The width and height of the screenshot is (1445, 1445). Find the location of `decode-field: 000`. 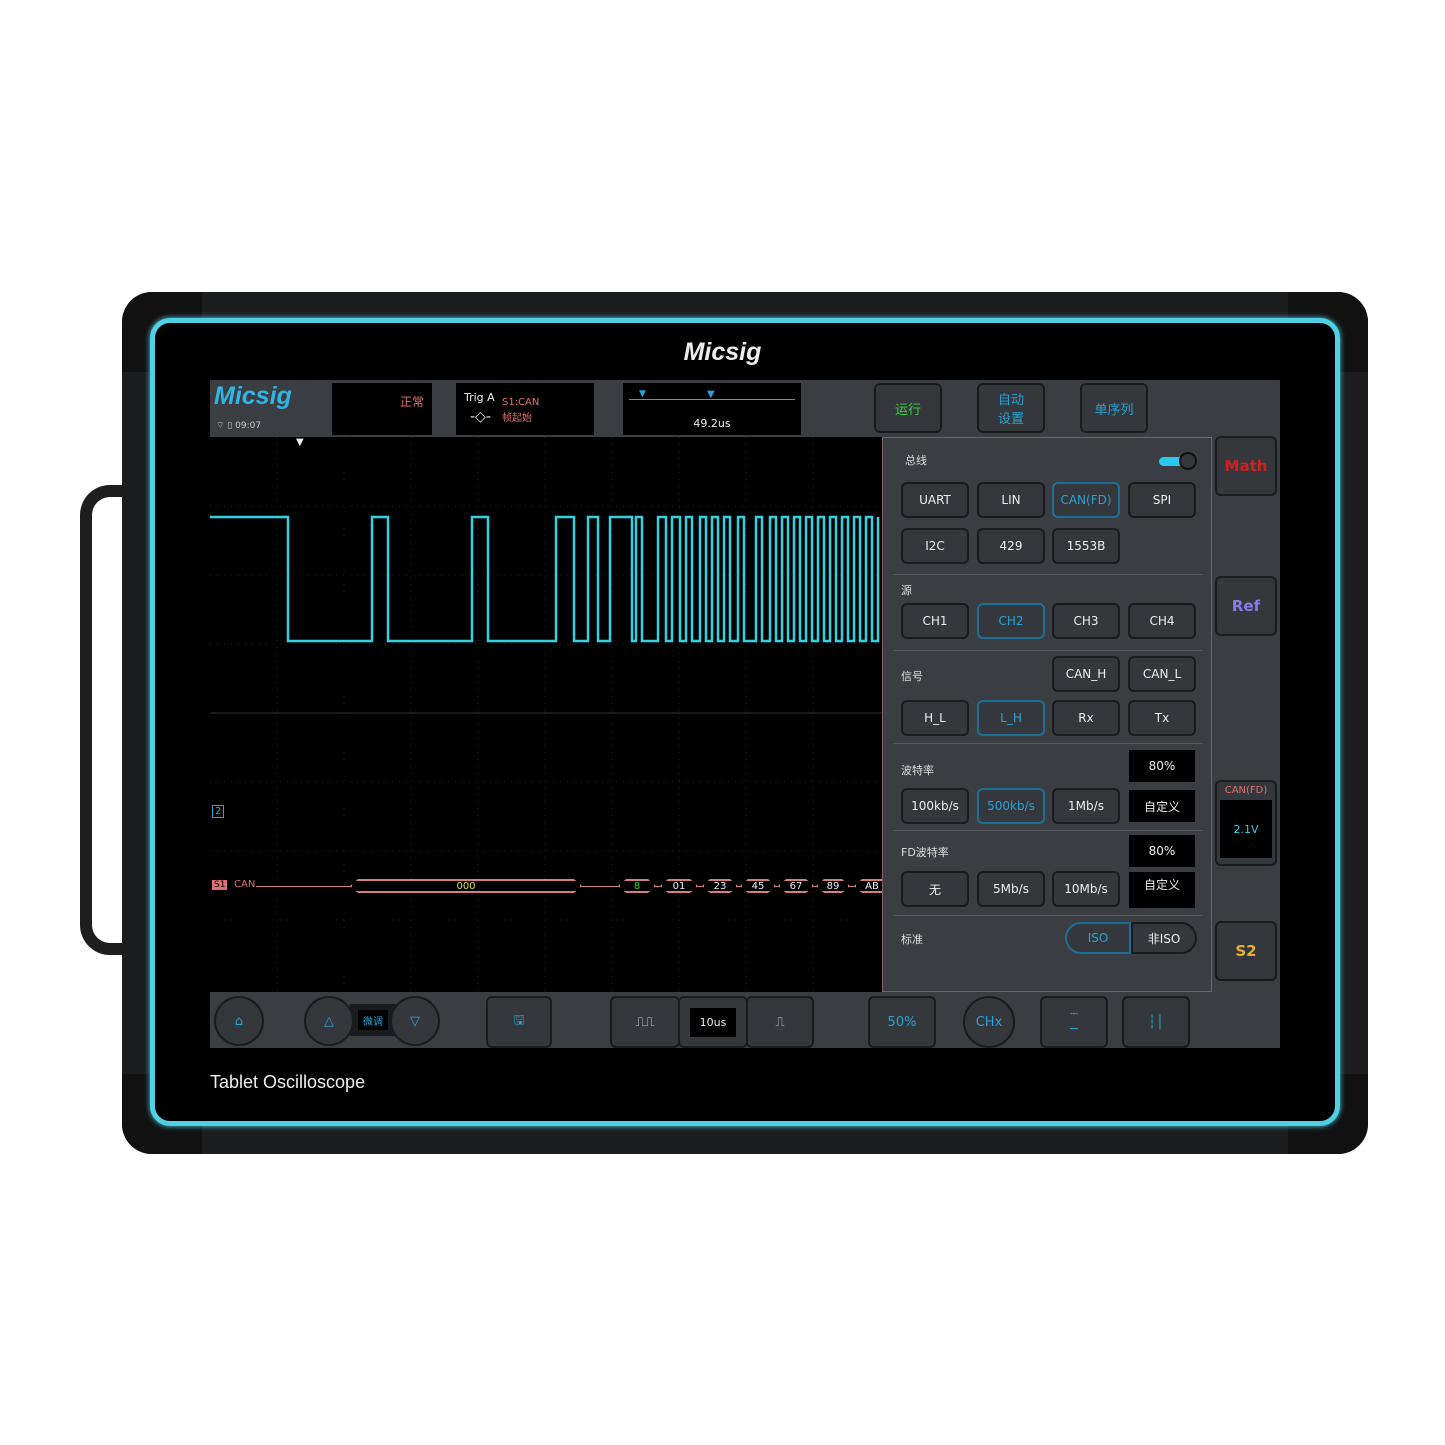

decode-field: 000 is located at coordinates (466, 886).